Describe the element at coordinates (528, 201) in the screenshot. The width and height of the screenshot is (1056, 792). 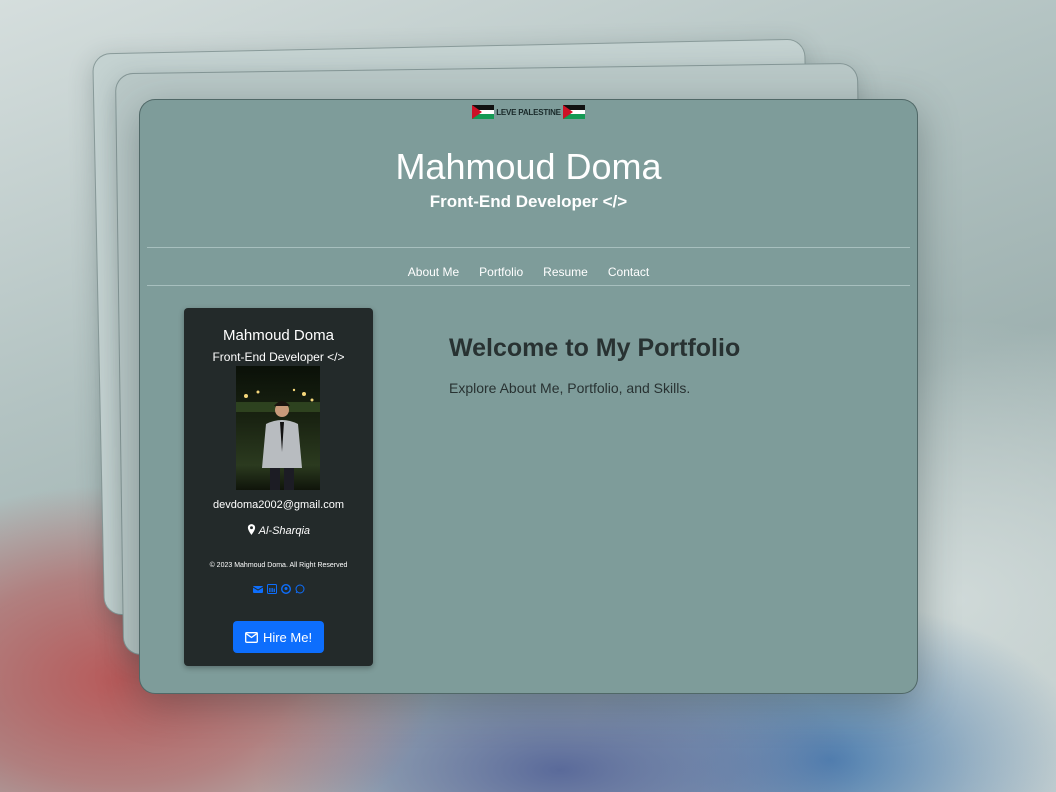
I see `site-subtitle: Front-End Developer </>` at that location.